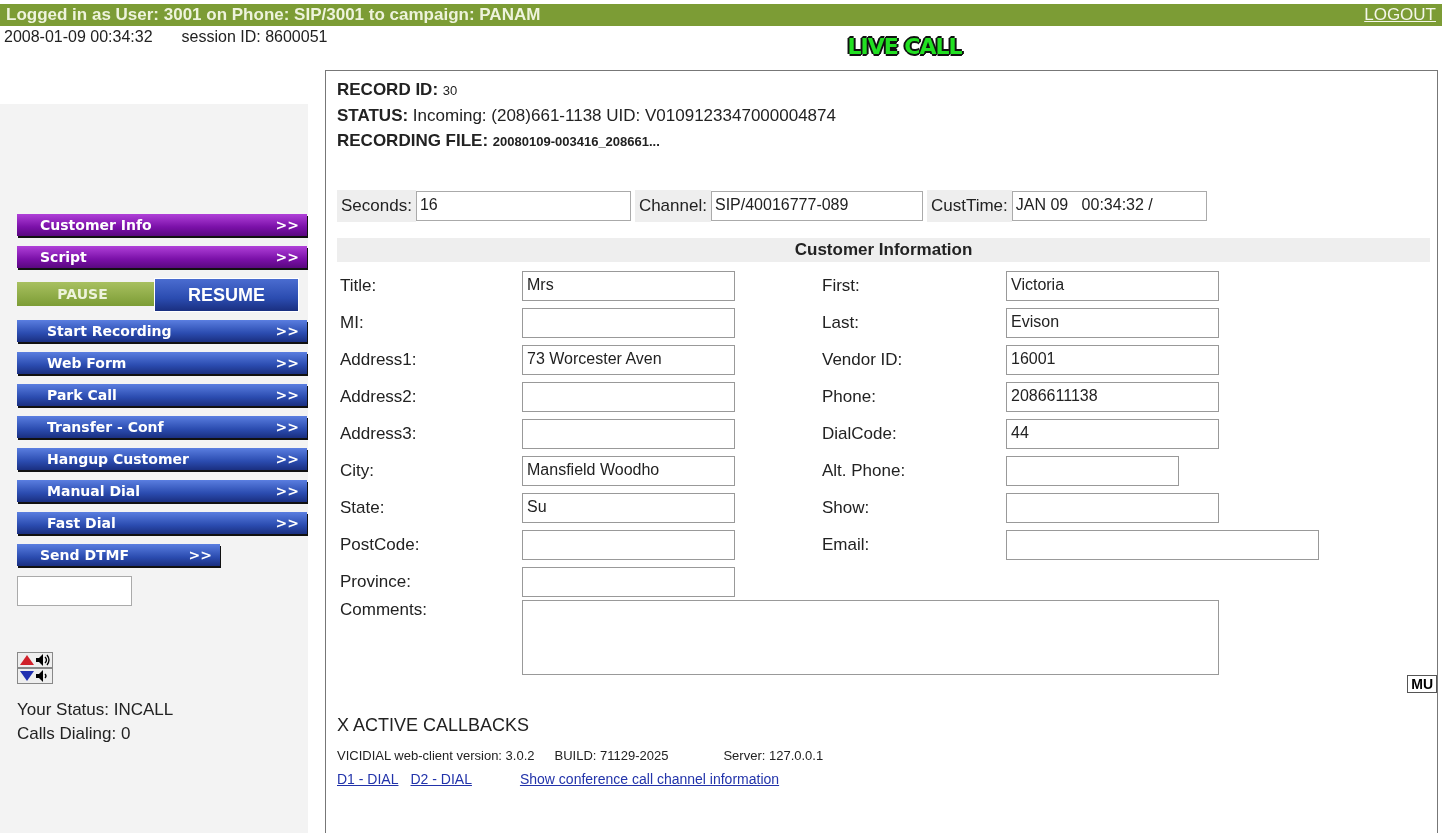  What do you see at coordinates (362, 507) in the screenshot?
I see `field-label: State:` at bounding box center [362, 507].